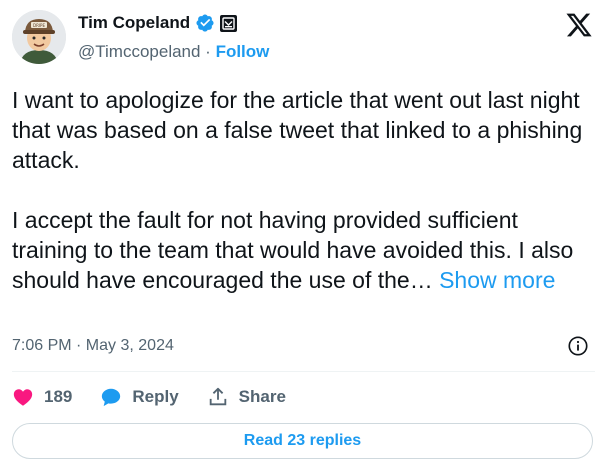 The width and height of the screenshot is (607, 471). I want to click on share-button: Share, so click(246, 397).